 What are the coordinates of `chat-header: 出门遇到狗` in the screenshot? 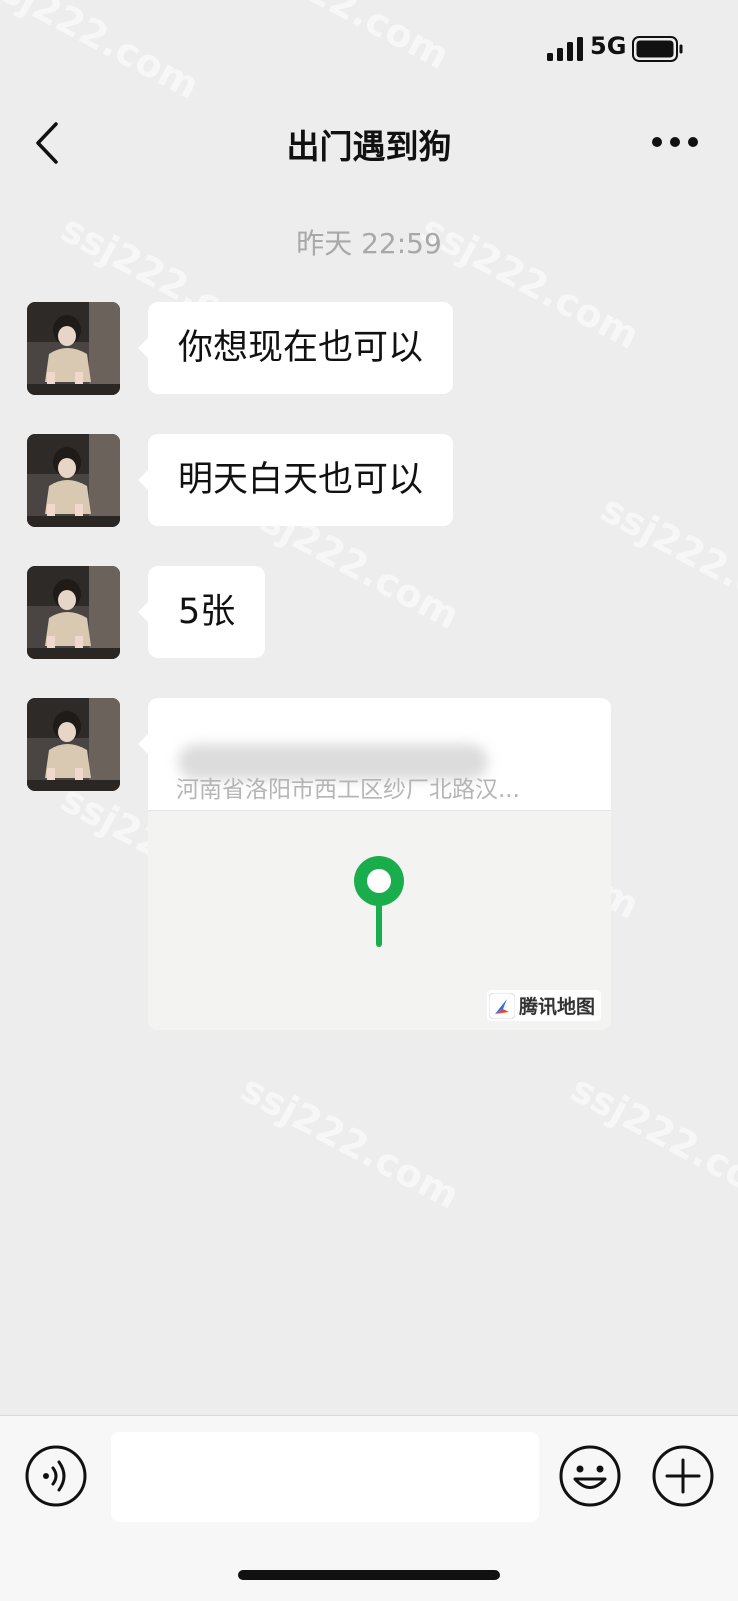 It's located at (369, 142).